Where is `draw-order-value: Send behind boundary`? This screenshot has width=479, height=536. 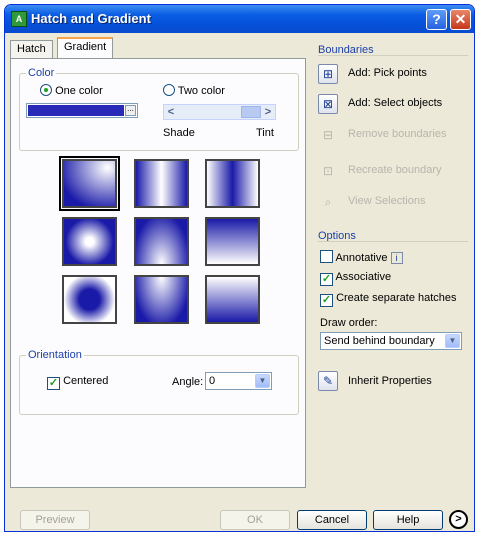 draw-order-value: Send behind boundary is located at coordinates (379, 341).